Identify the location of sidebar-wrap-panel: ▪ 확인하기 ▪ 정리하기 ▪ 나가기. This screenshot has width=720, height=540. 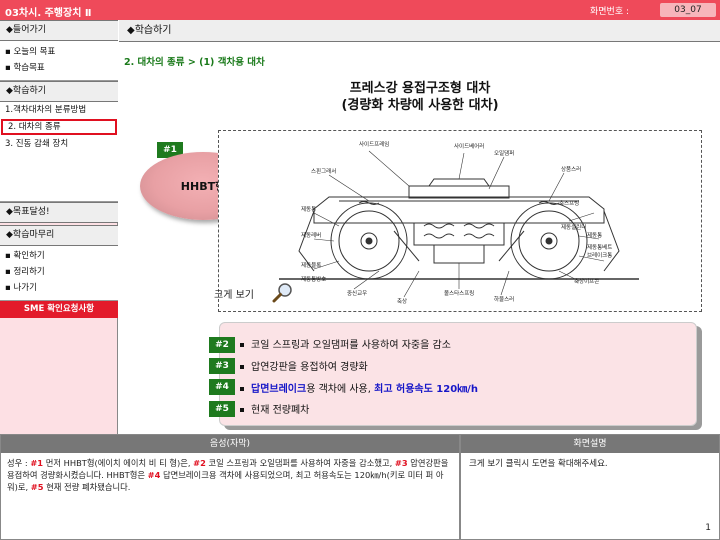
(59, 273).